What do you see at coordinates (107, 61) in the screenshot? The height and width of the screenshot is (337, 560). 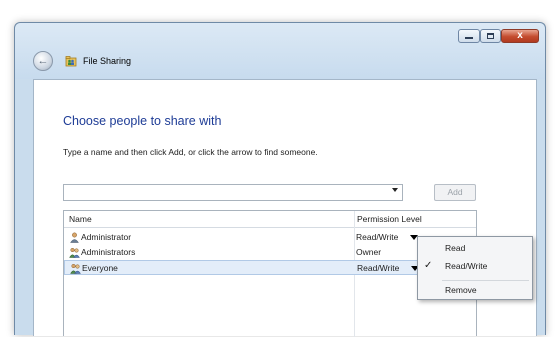 I see `window-title: File Sharing` at bounding box center [107, 61].